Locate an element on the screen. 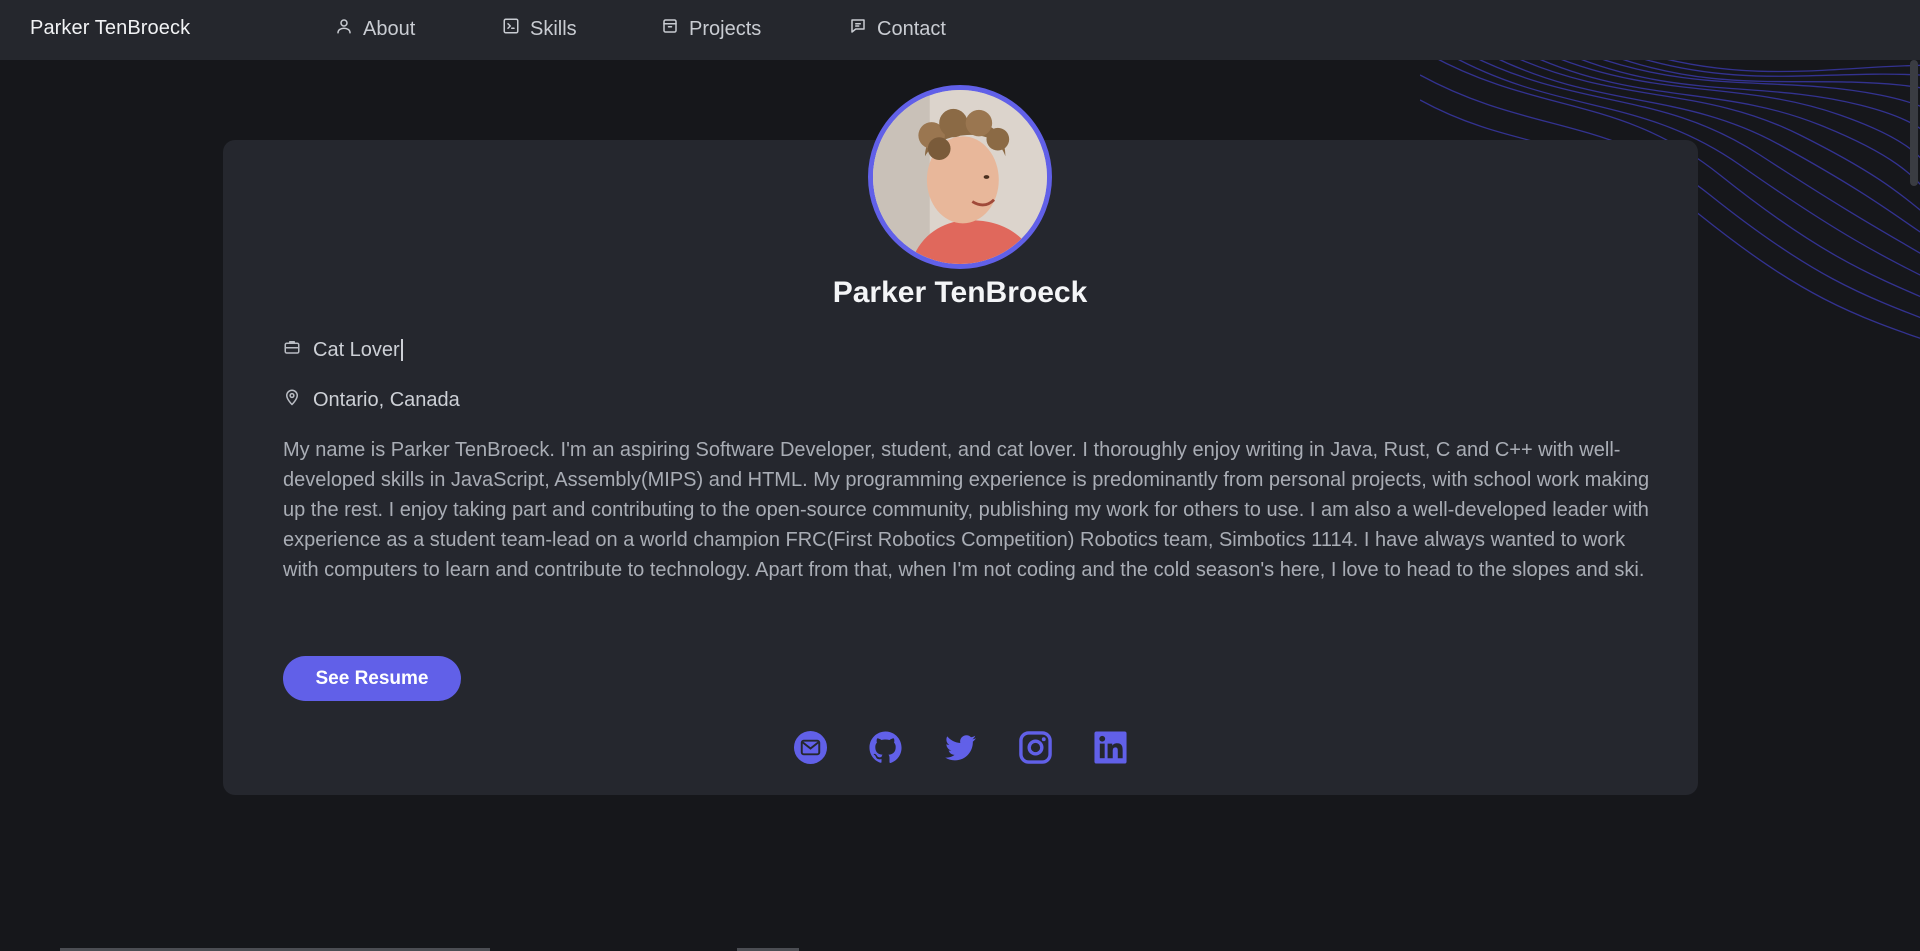 The image size is (1920, 951). message-icon is located at coordinates (858, 29).